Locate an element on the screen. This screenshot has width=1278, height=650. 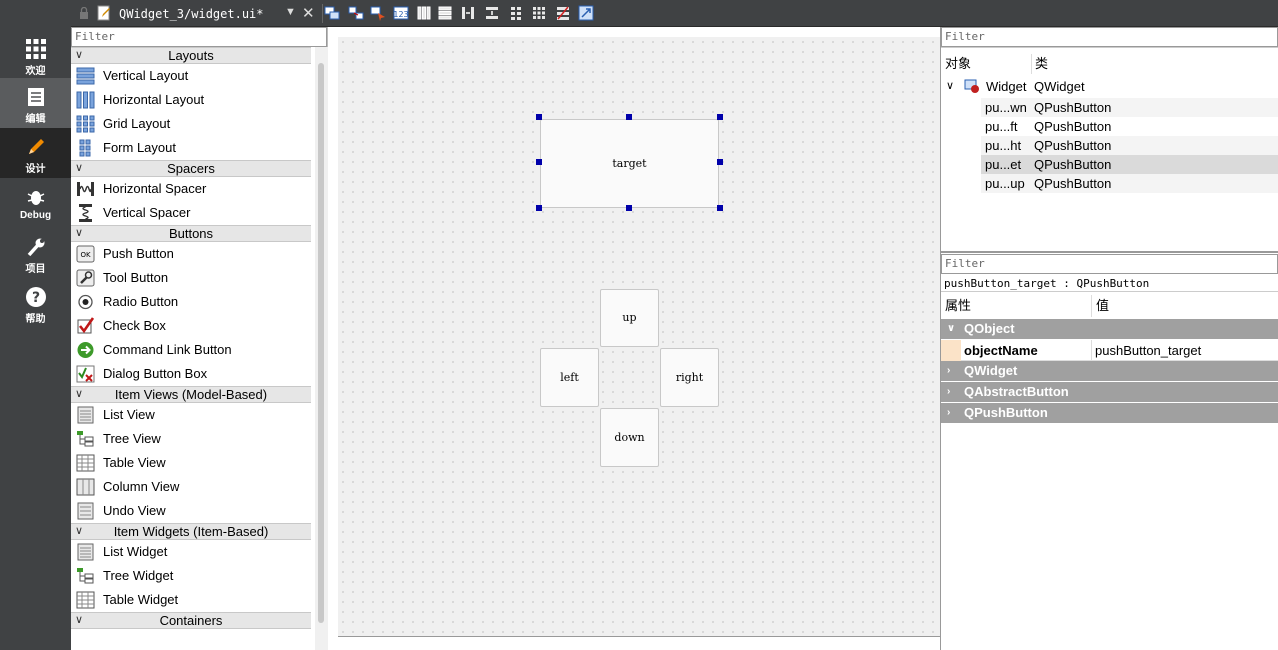
widget-item-dialog-button-box: Dialog Button Box is located at coordinates (191, 374).